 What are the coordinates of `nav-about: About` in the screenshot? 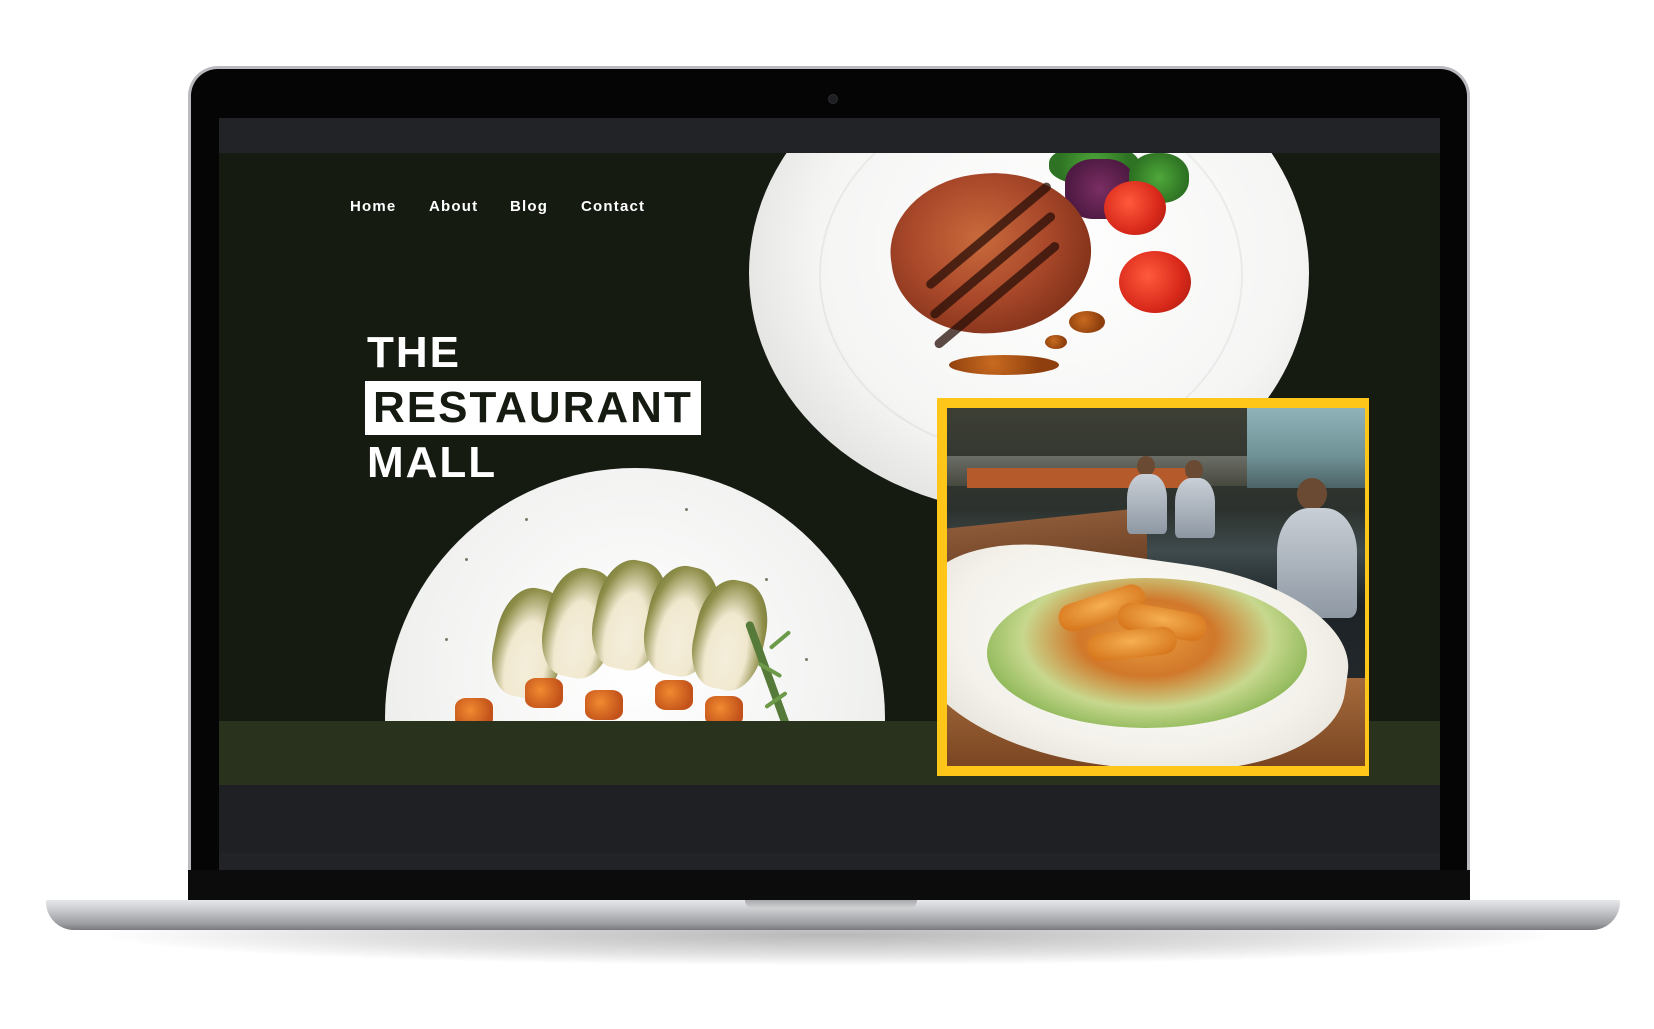 It's located at (453, 206).